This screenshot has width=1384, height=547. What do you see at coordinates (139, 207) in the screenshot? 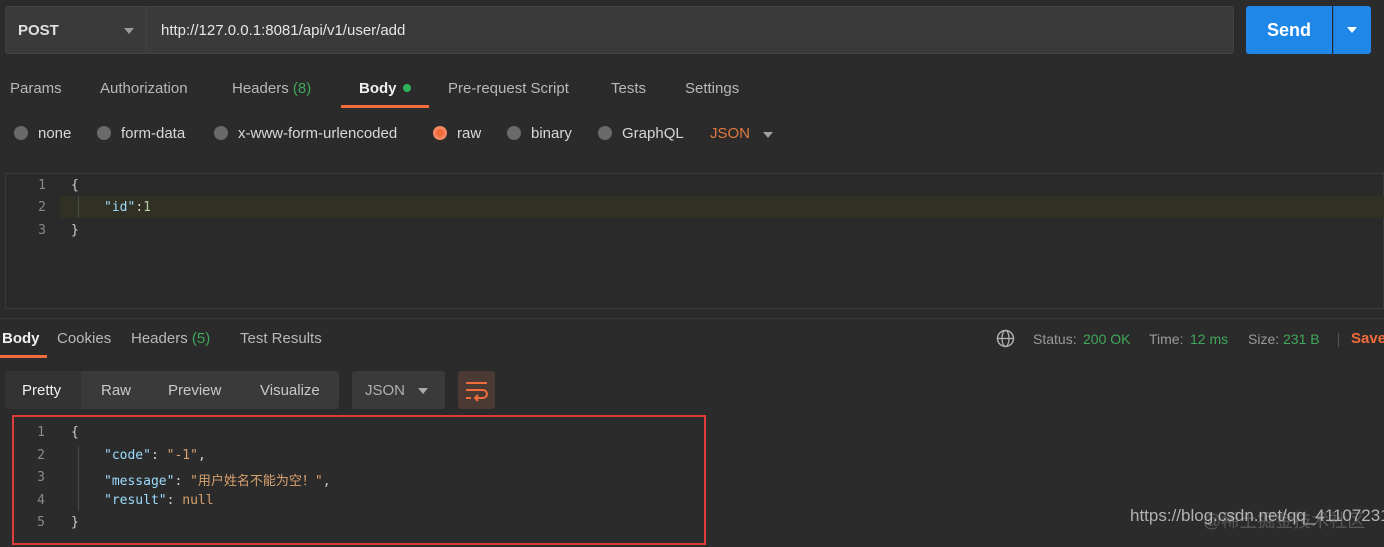
I see `json-colon: :` at bounding box center [139, 207].